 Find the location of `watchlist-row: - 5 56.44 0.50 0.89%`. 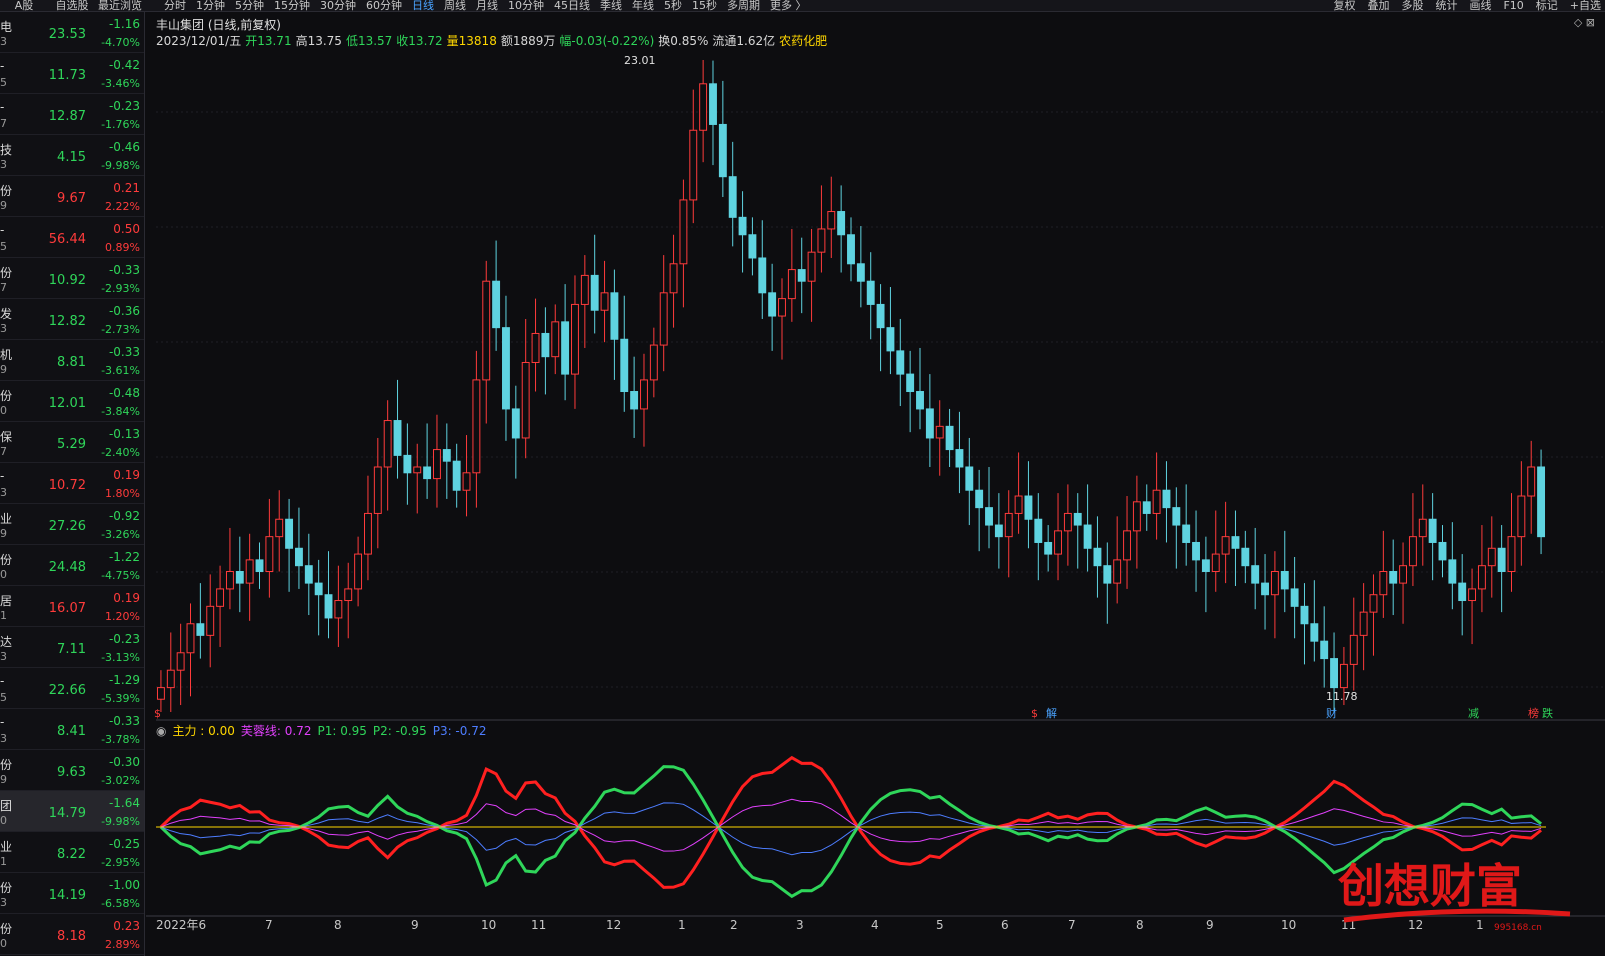

watchlist-row: - 5 56.44 0.50 0.89% is located at coordinates (72, 237).